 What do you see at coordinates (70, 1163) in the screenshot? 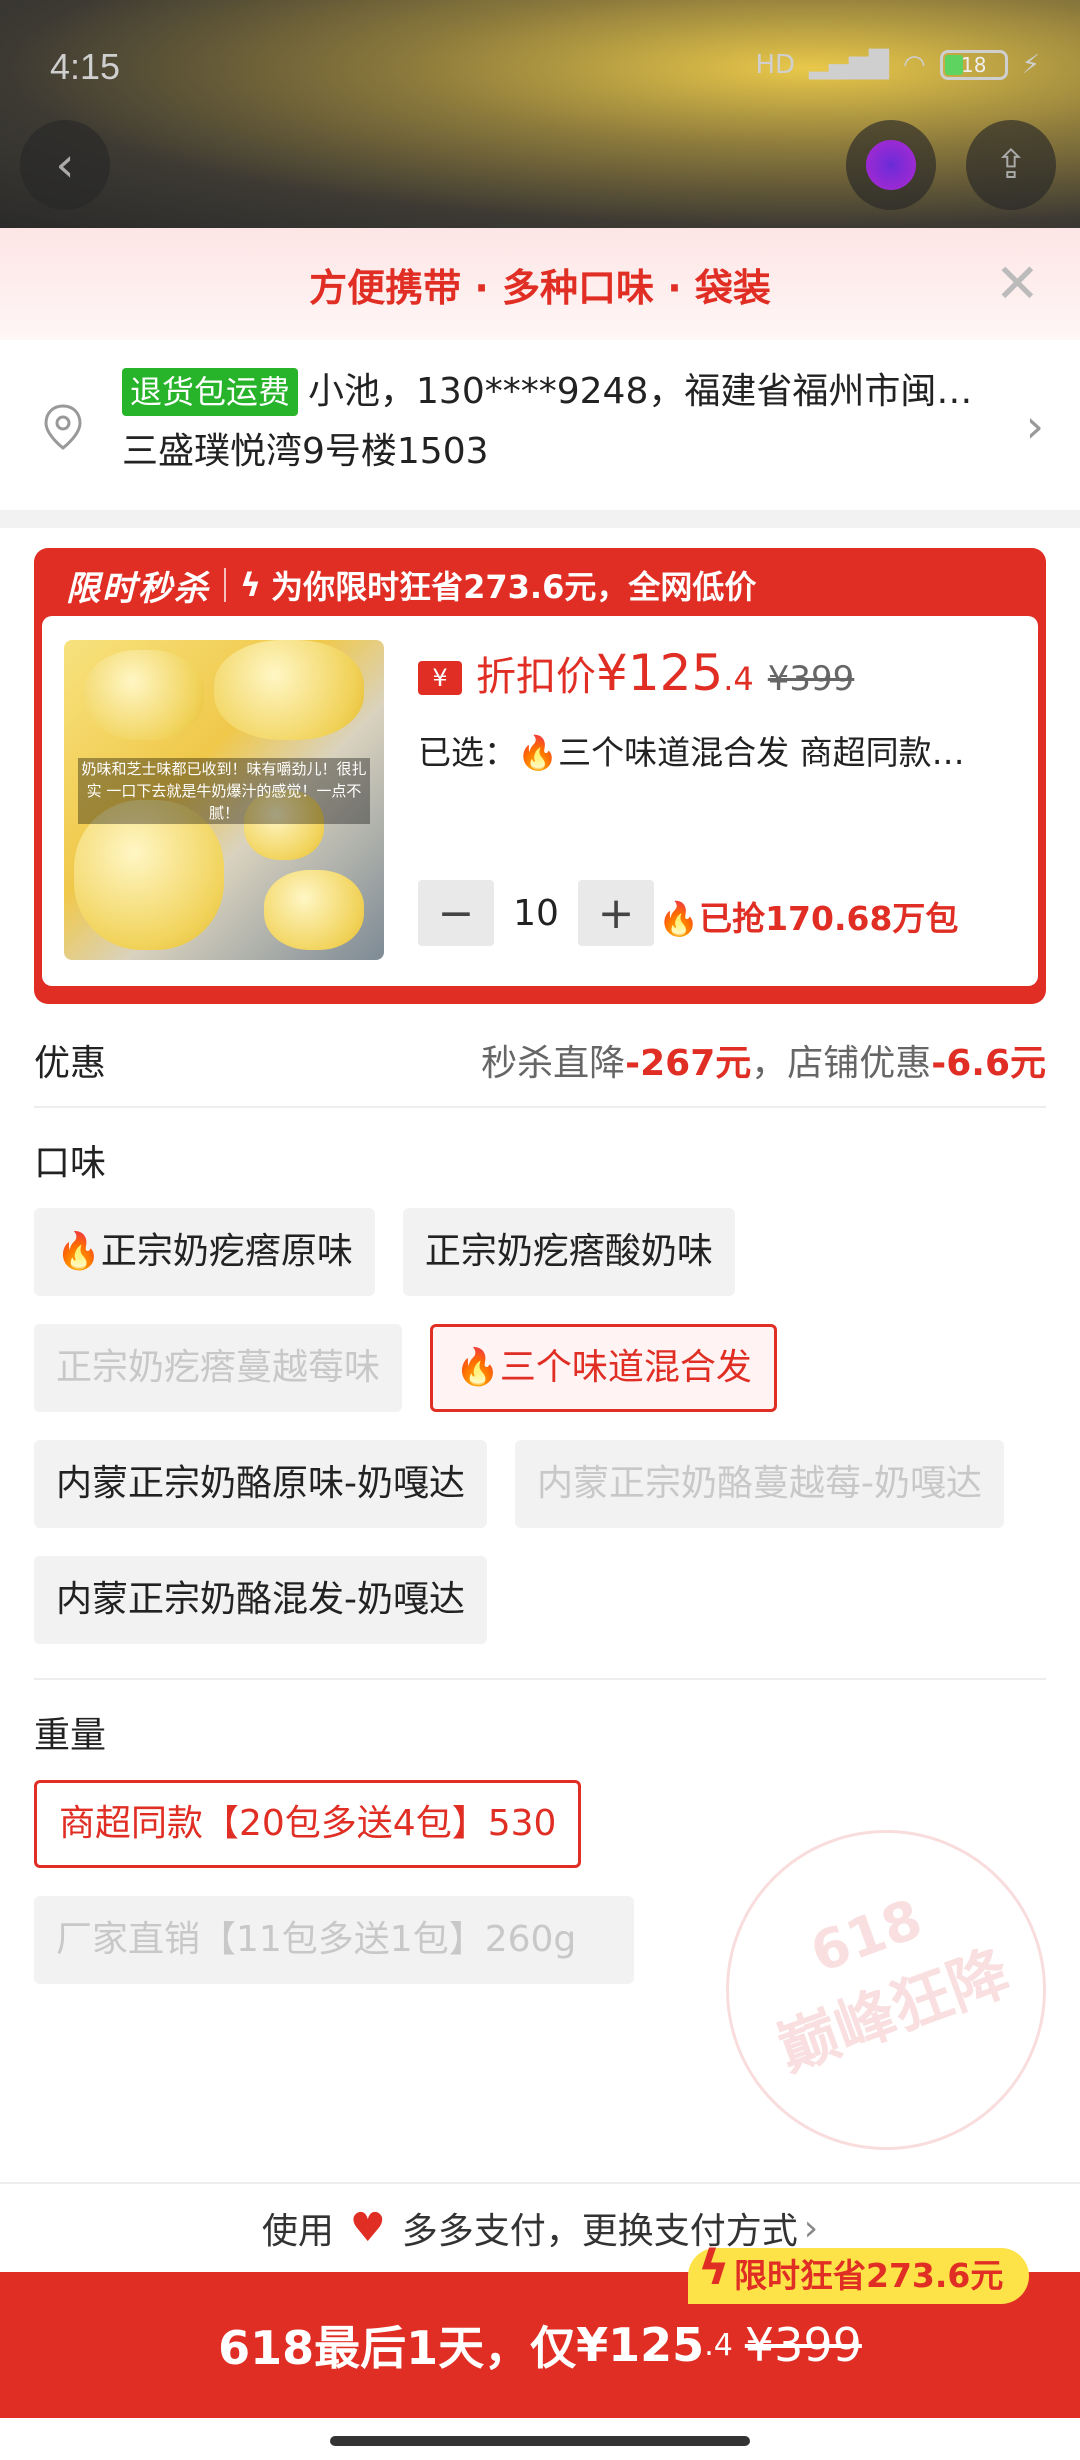
I see `flavor-title: 口味` at bounding box center [70, 1163].